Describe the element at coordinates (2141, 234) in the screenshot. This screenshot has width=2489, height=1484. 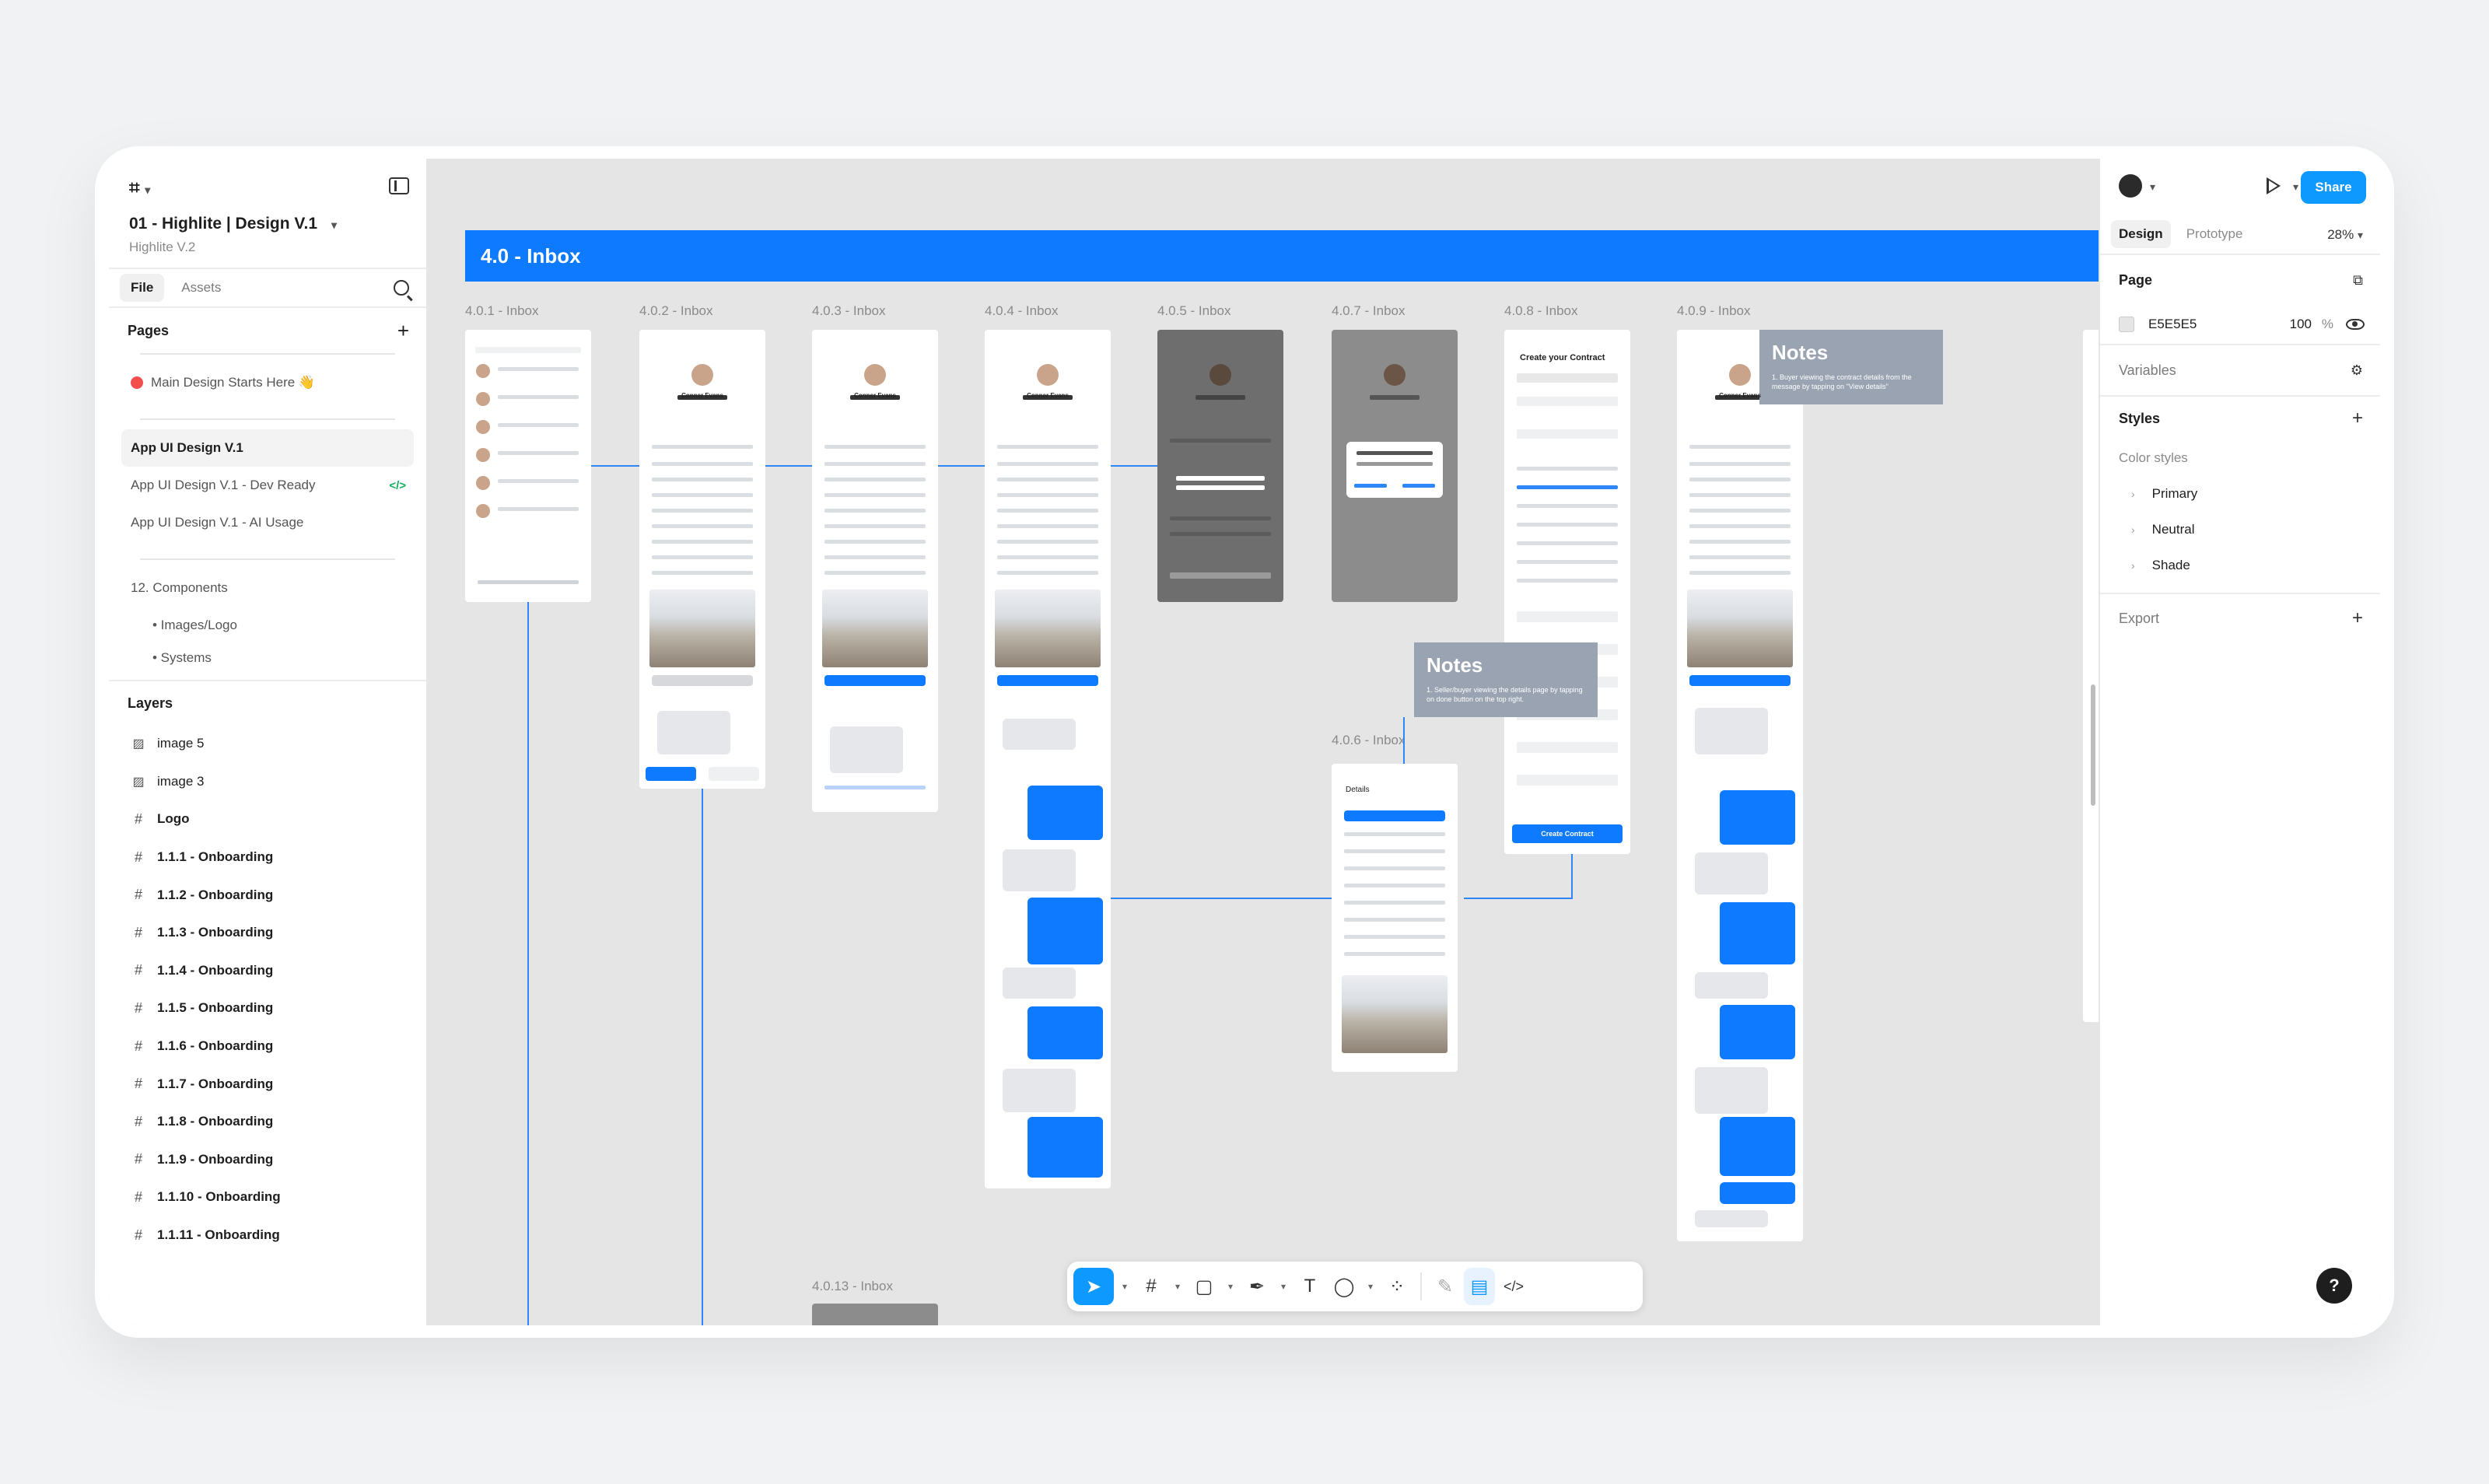
I see `tab-design: Design` at that location.